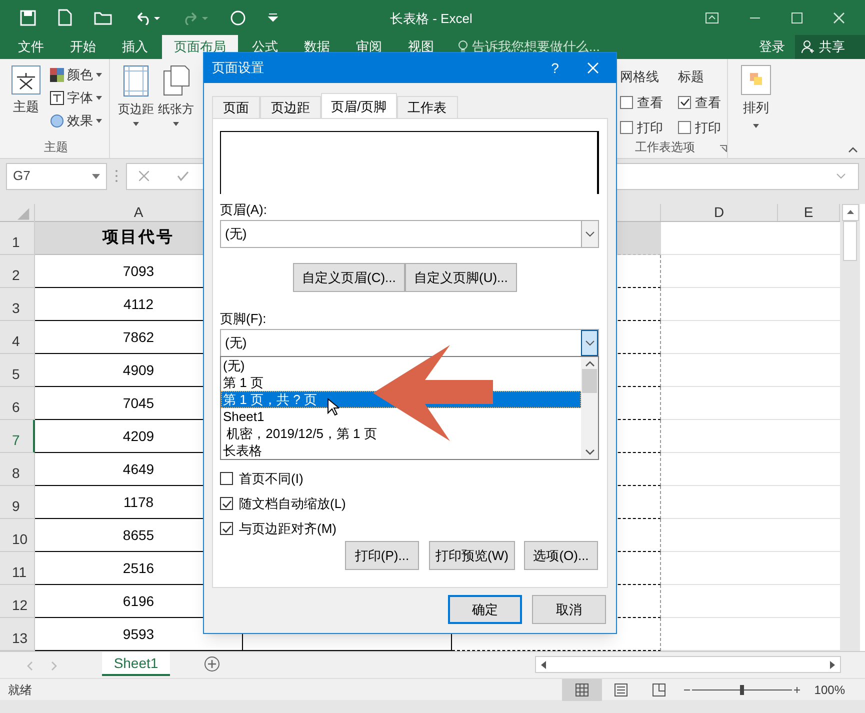 The image size is (865, 713). What do you see at coordinates (278, 528) in the screenshot?
I see `option-checkbox: 与页边距对齐(M)` at bounding box center [278, 528].